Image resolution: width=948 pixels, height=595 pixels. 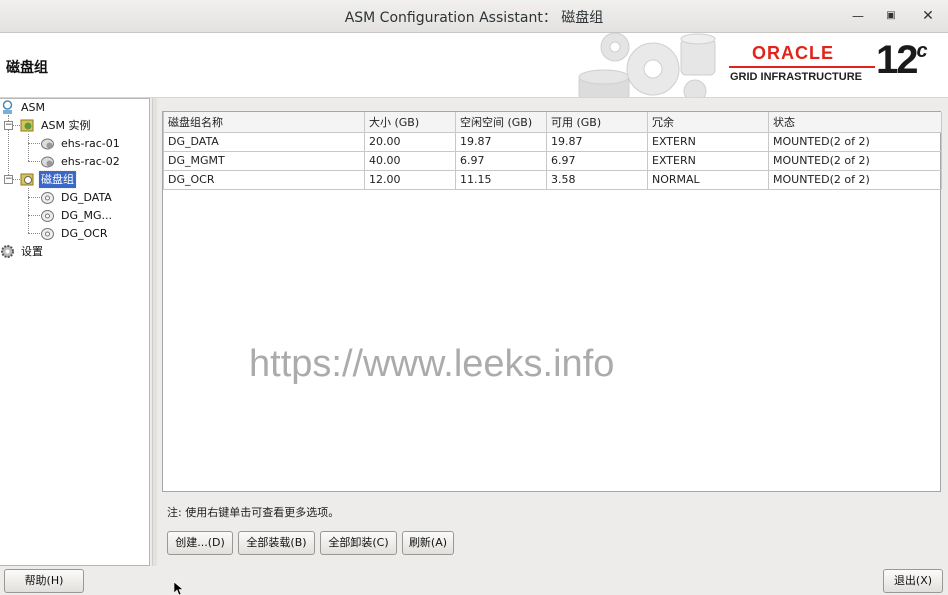 I want to click on page-title: 磁盘组, so click(x=27, y=68).